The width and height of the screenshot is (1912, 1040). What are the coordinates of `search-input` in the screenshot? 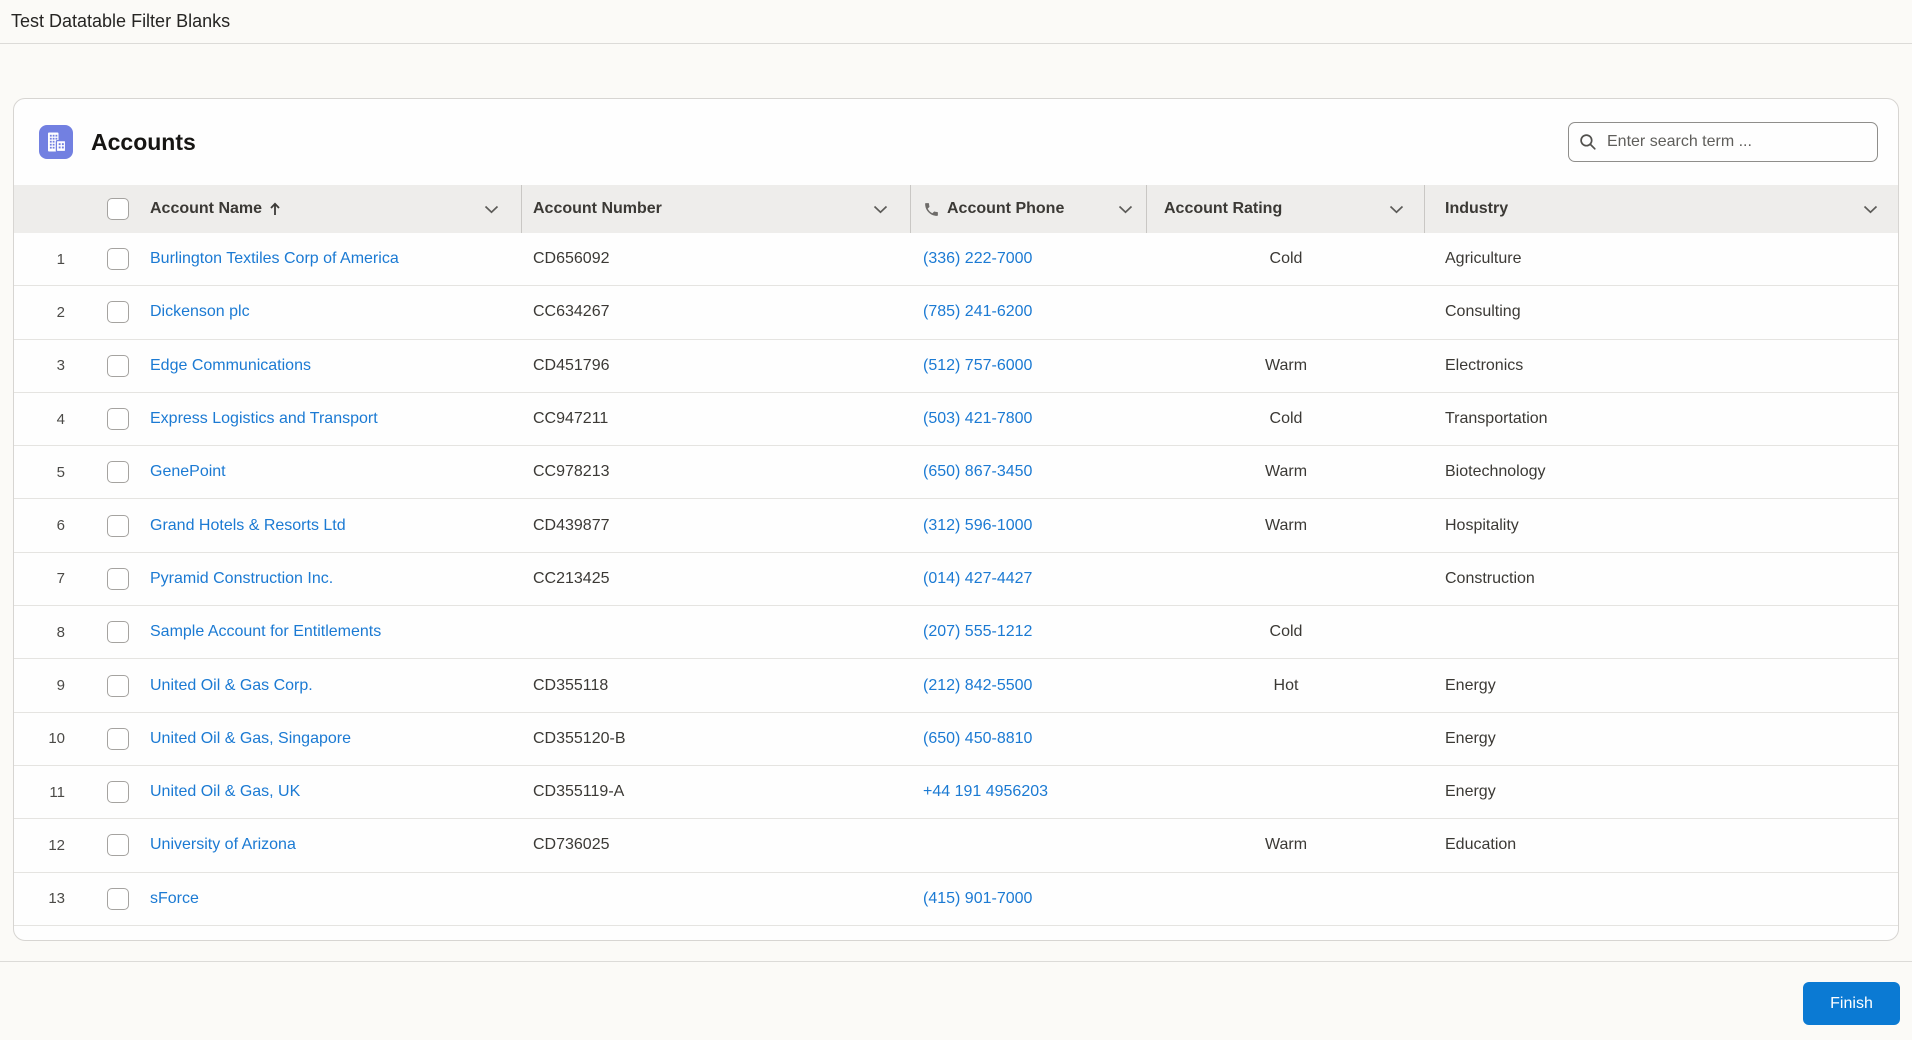 It's located at (1723, 142).